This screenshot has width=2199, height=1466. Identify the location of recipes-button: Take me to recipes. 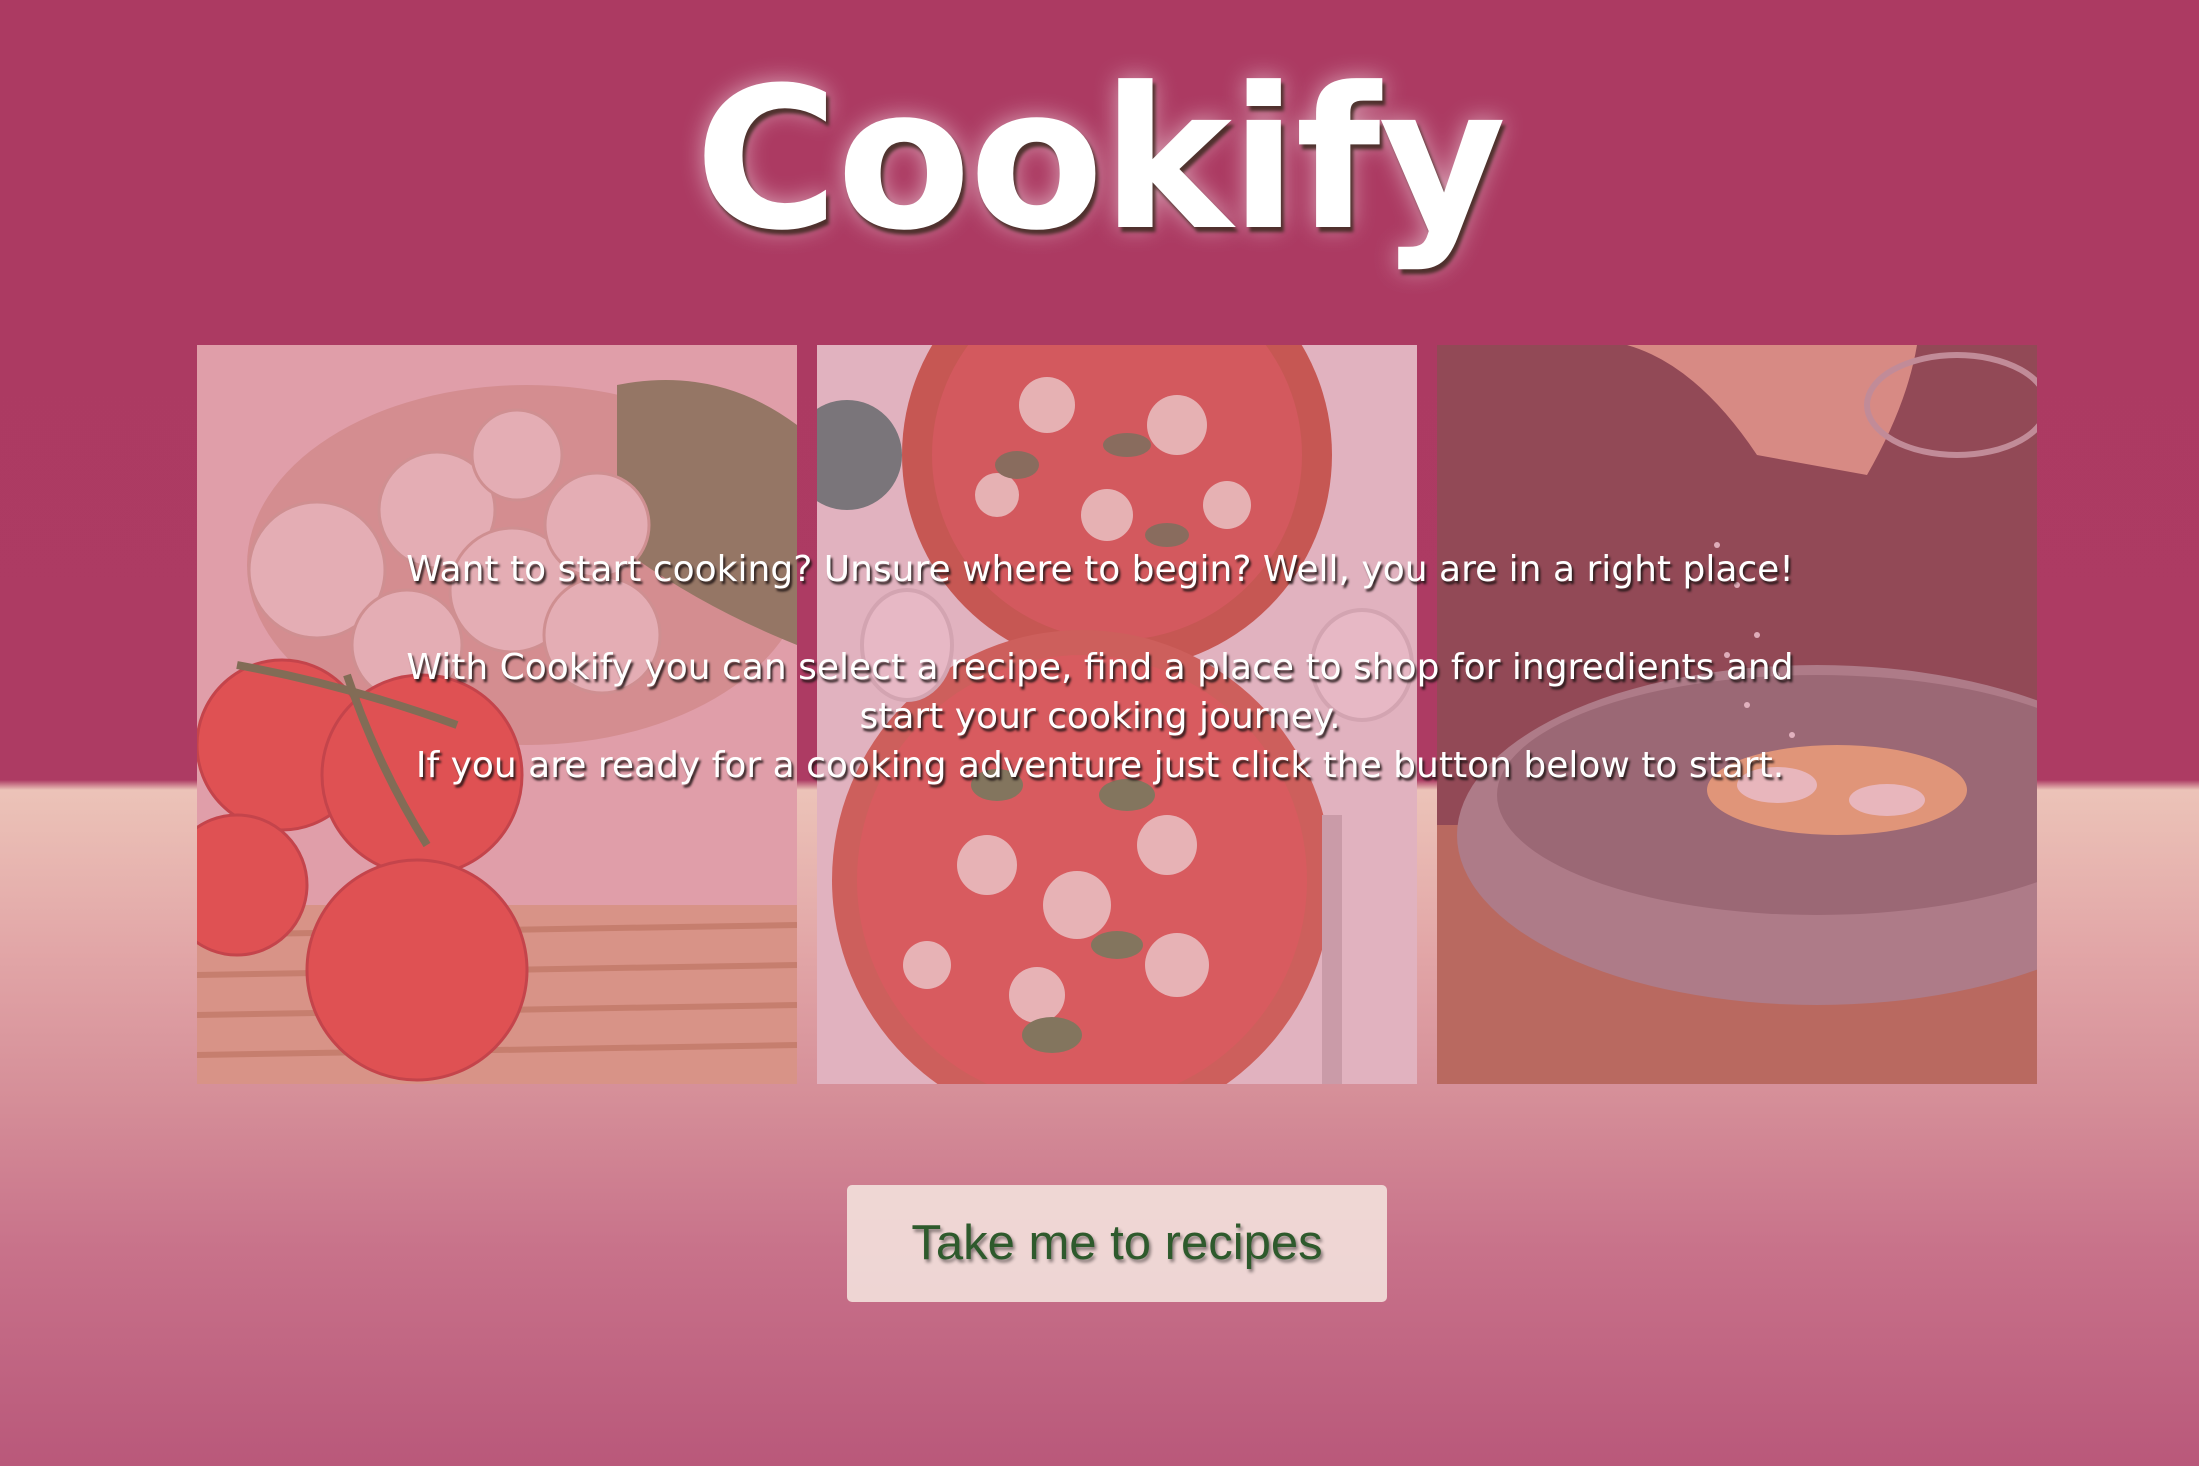
(1117, 1243).